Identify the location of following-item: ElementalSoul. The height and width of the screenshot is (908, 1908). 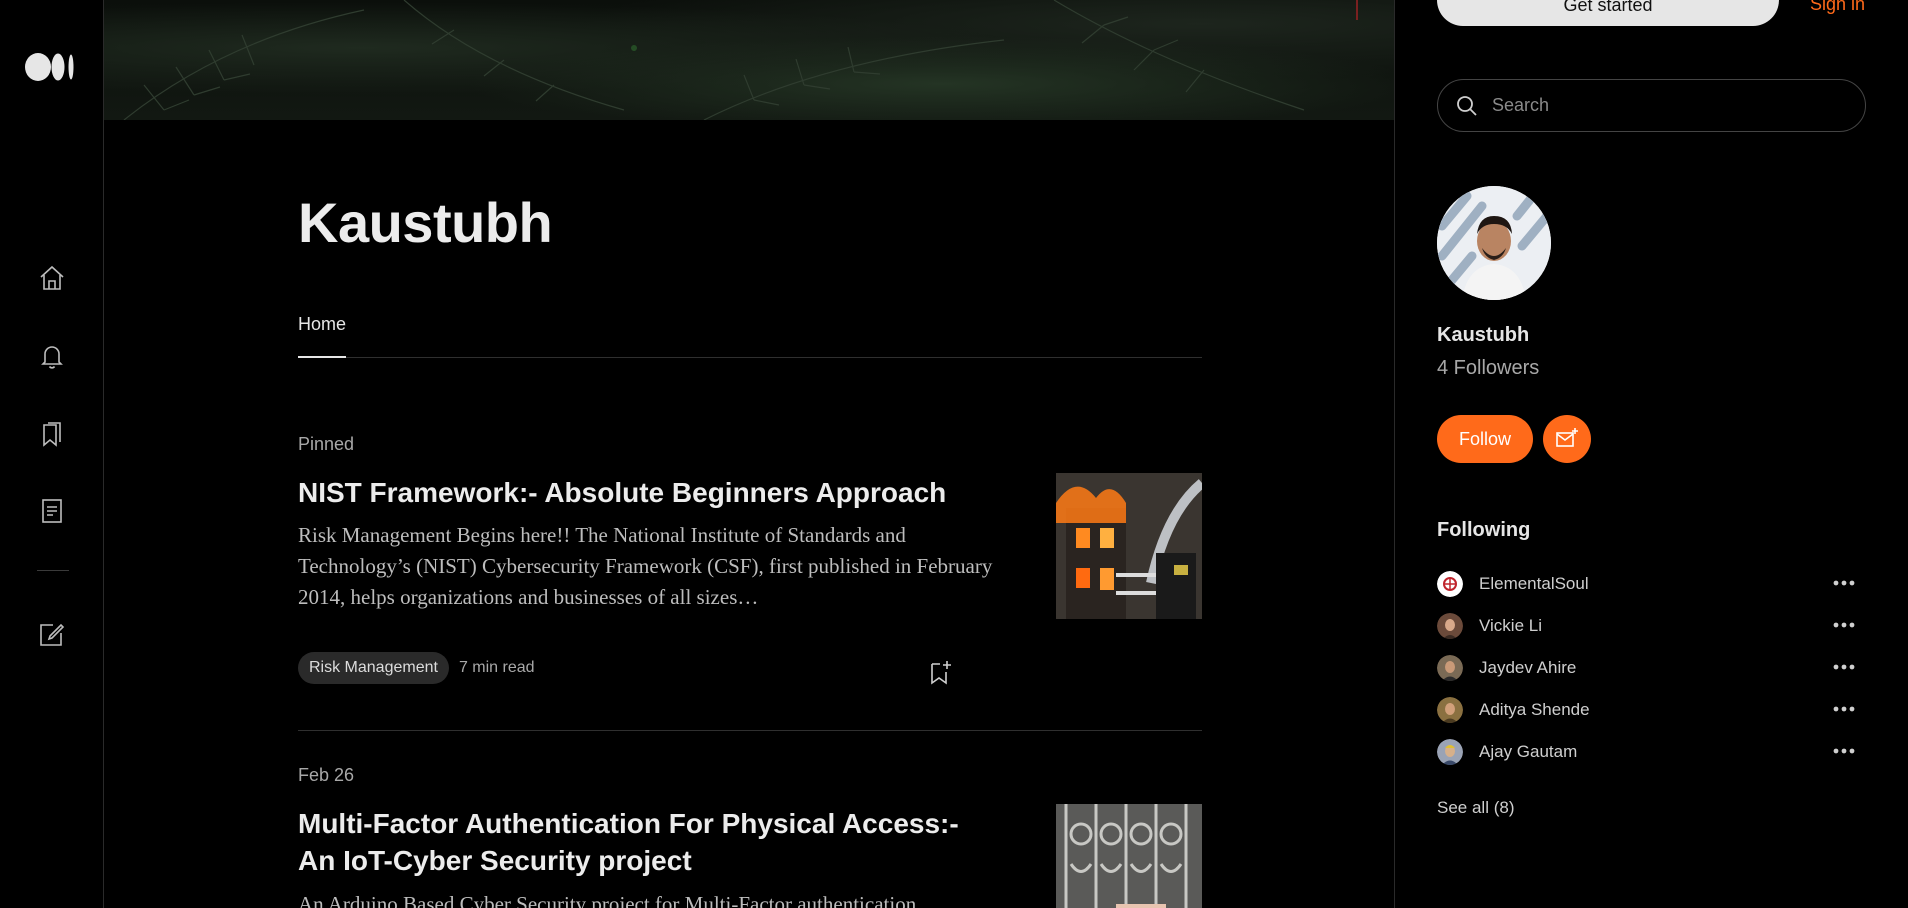
(1647, 584).